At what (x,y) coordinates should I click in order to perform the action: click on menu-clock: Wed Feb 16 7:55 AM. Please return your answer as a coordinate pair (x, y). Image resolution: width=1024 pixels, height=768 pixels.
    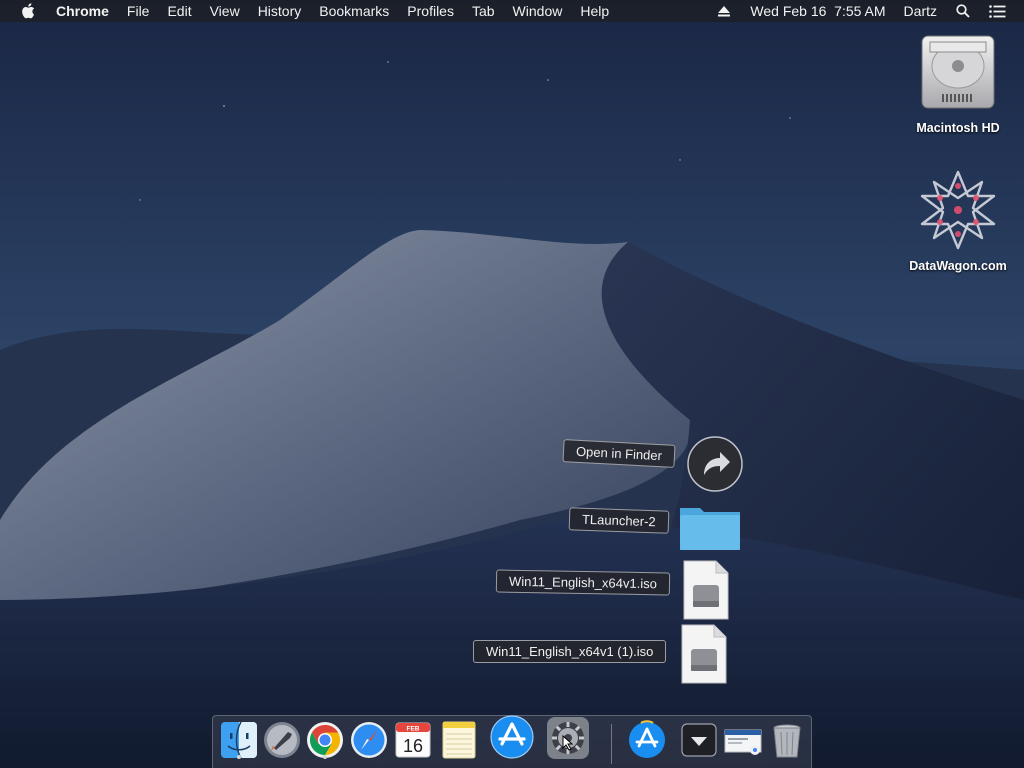
    Looking at the image, I should click on (817, 11).